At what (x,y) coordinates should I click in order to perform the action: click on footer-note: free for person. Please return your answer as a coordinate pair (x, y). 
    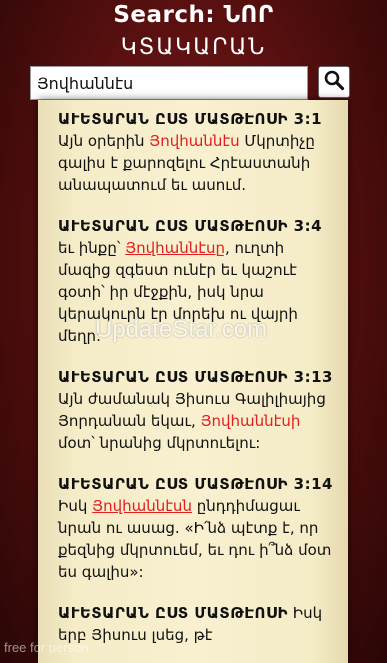
    Looking at the image, I should click on (46, 647).